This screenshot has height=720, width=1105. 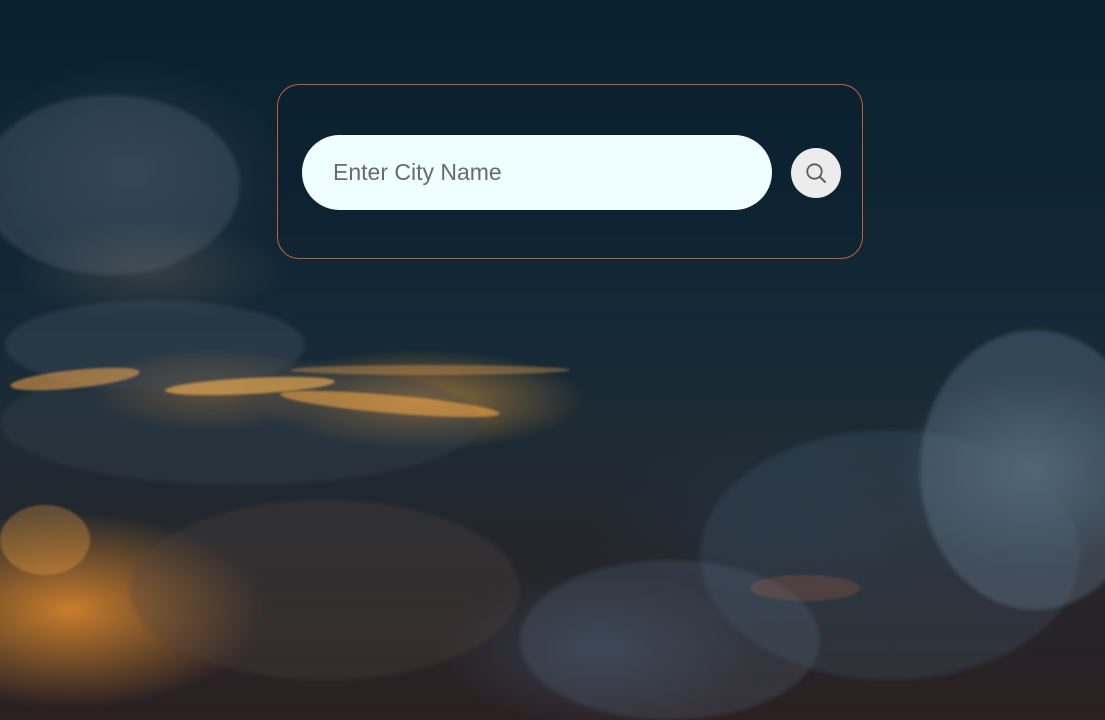 What do you see at coordinates (537, 172) in the screenshot?
I see `search-input` at bounding box center [537, 172].